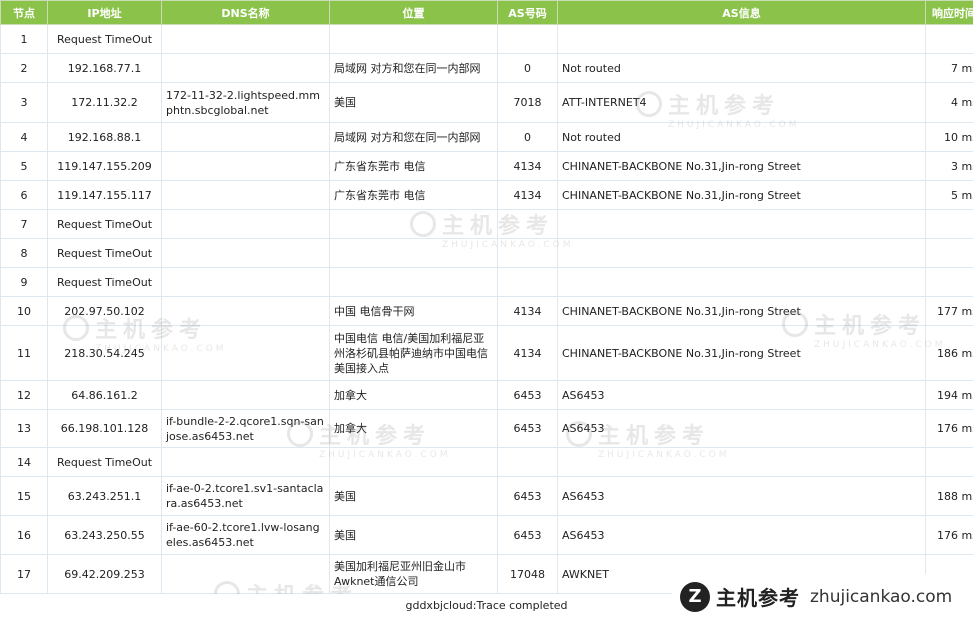 The image size is (973, 620). What do you see at coordinates (105, 311) in the screenshot?
I see `ip-cell: 202.97.50.102` at bounding box center [105, 311].